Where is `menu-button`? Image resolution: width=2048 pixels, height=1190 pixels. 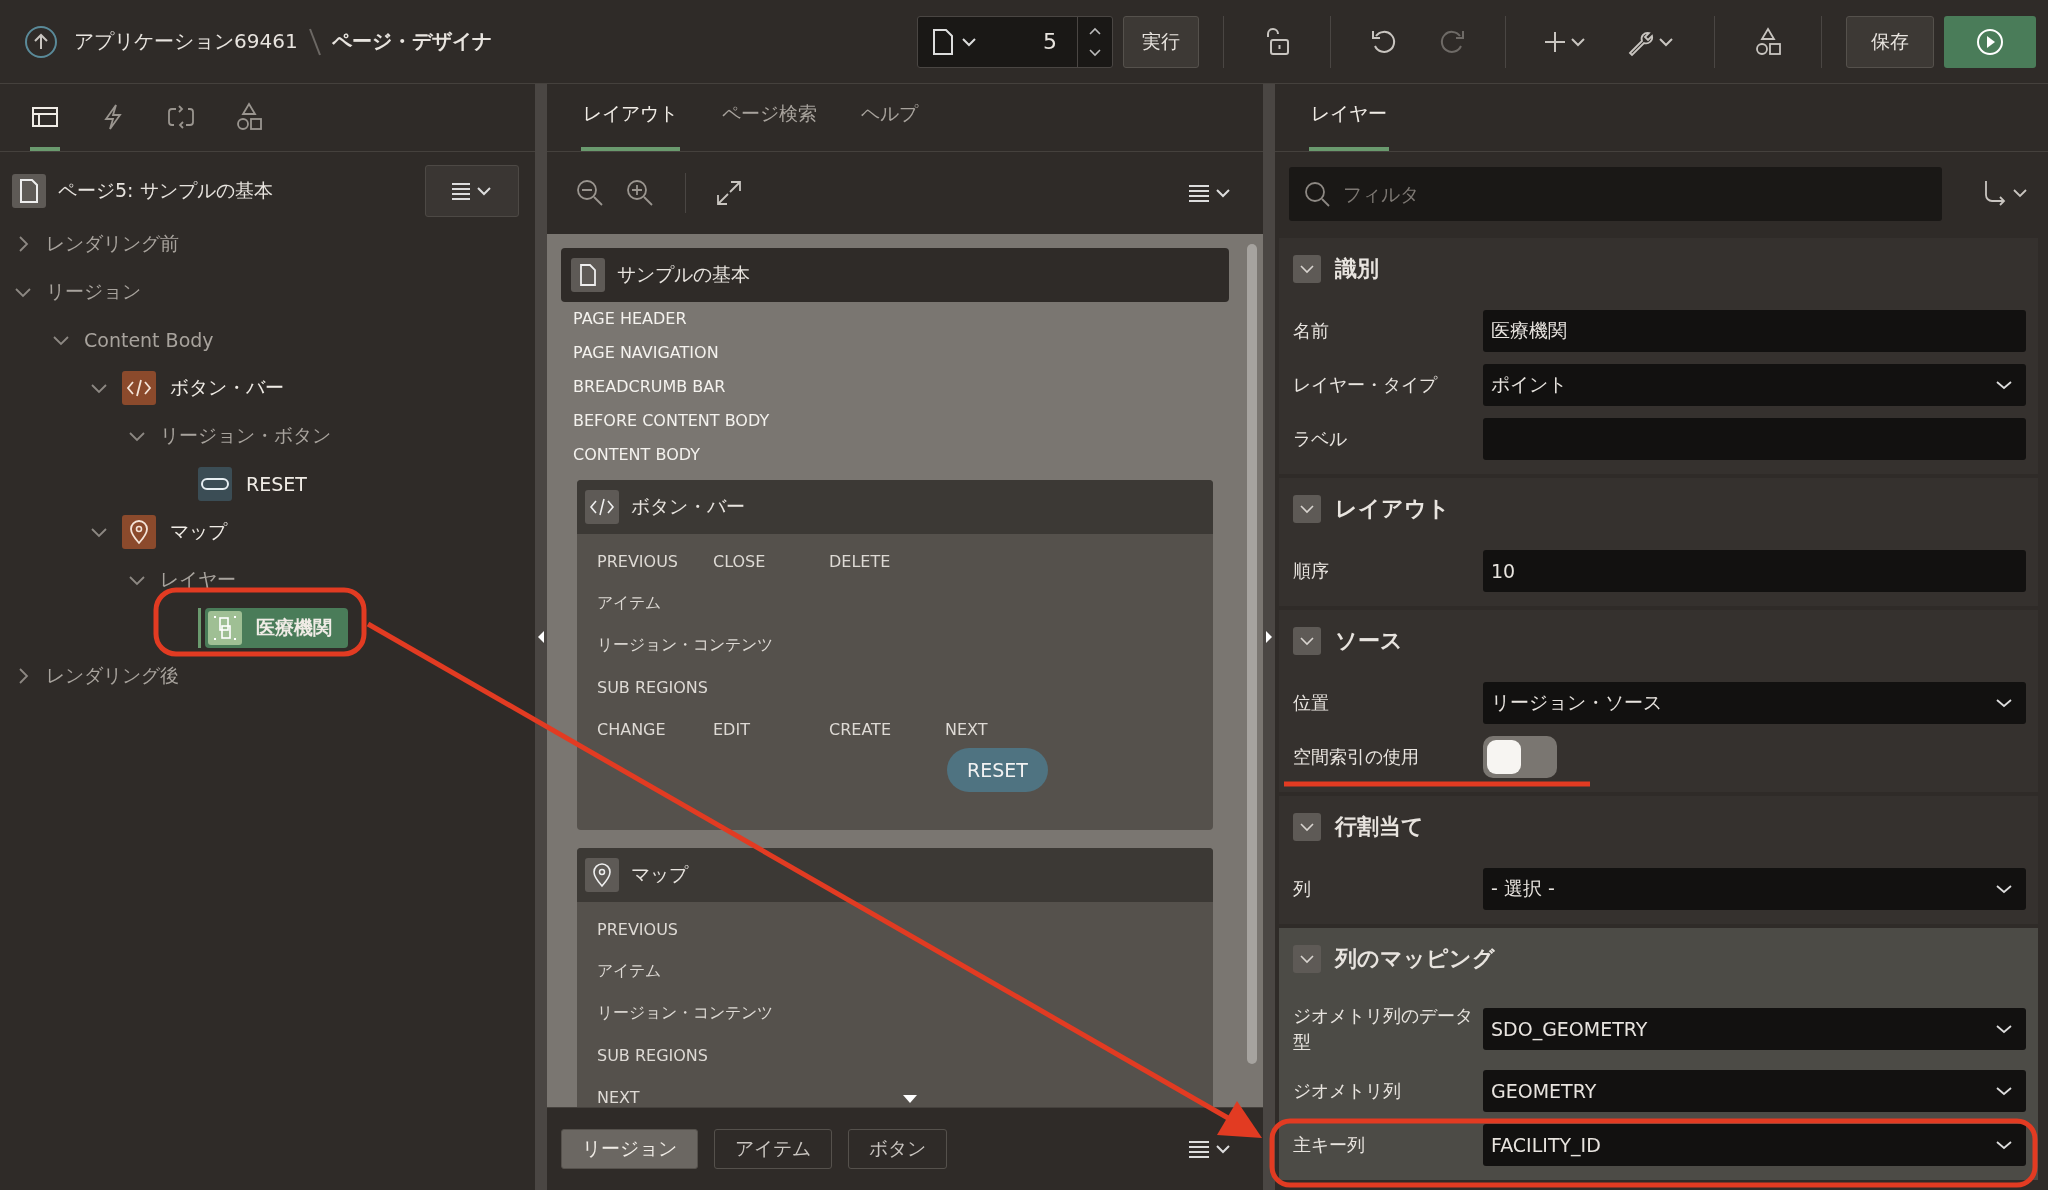 menu-button is located at coordinates (472, 191).